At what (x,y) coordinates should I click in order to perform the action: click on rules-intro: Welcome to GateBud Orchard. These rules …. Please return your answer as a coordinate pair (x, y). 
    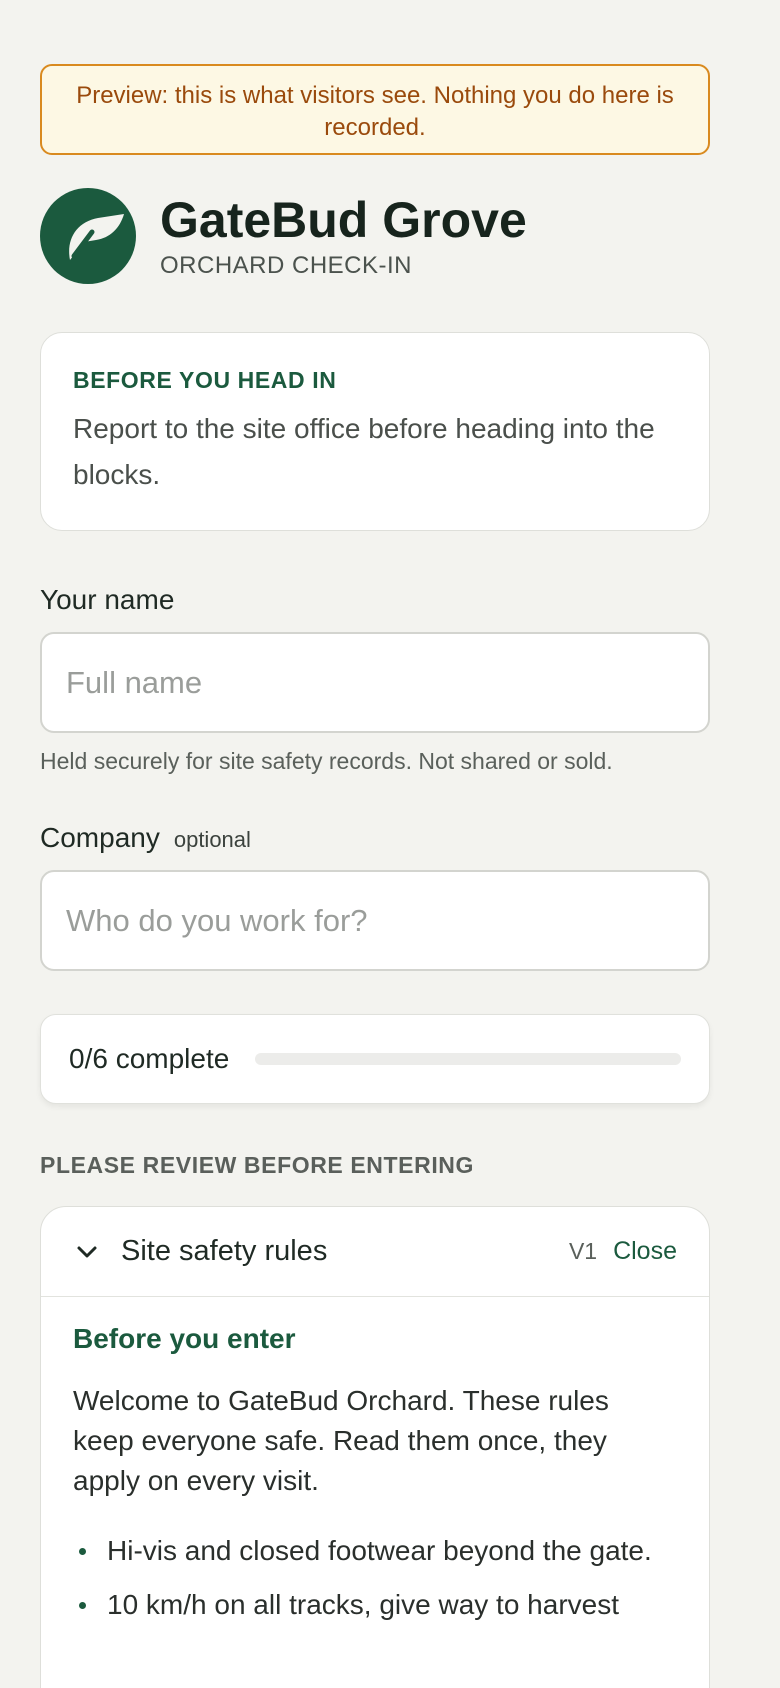
    Looking at the image, I should click on (341, 1440).